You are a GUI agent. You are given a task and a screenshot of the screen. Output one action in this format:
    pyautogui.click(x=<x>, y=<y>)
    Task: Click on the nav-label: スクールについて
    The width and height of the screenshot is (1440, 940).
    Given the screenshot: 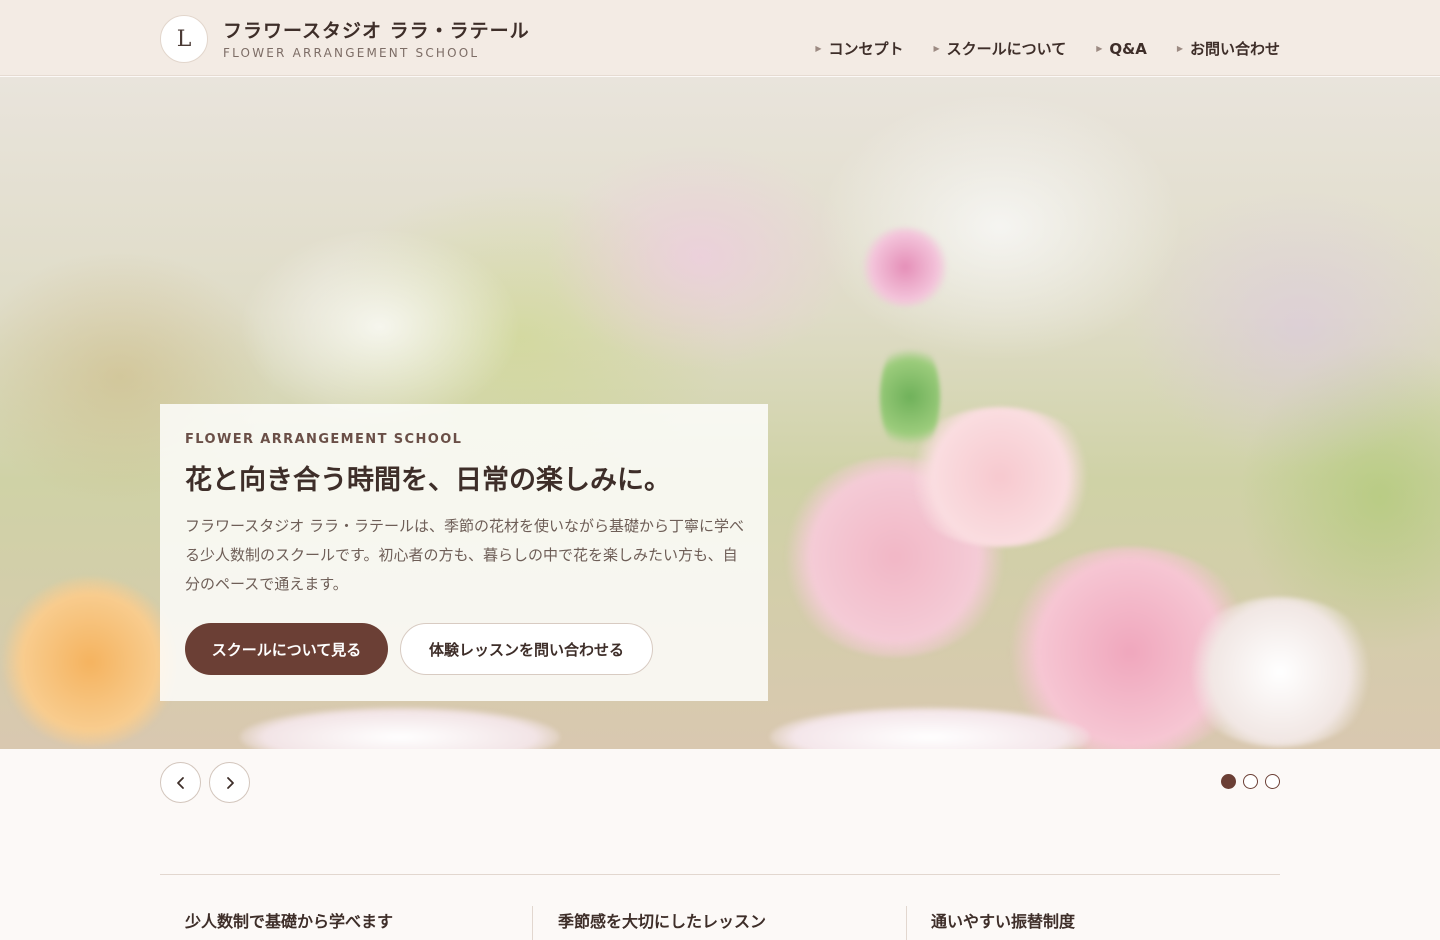 What is the action you would take?
    pyautogui.click(x=1006, y=49)
    